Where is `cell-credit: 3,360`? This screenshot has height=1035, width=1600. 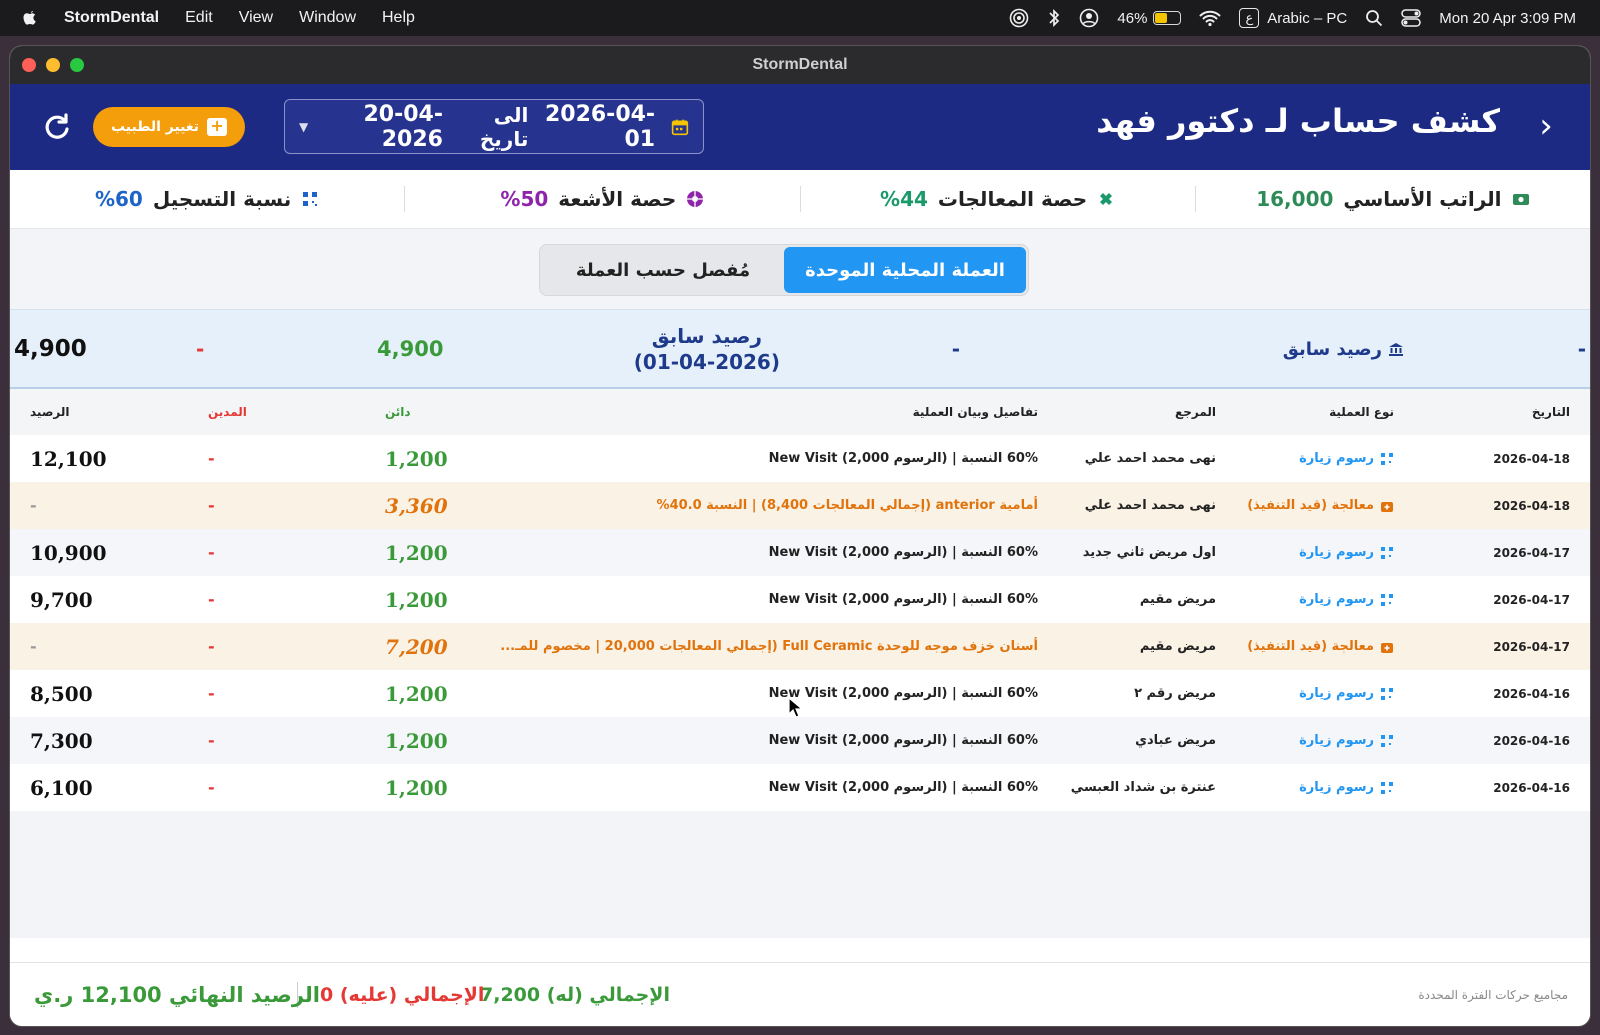 cell-credit: 3,360 is located at coordinates (416, 505).